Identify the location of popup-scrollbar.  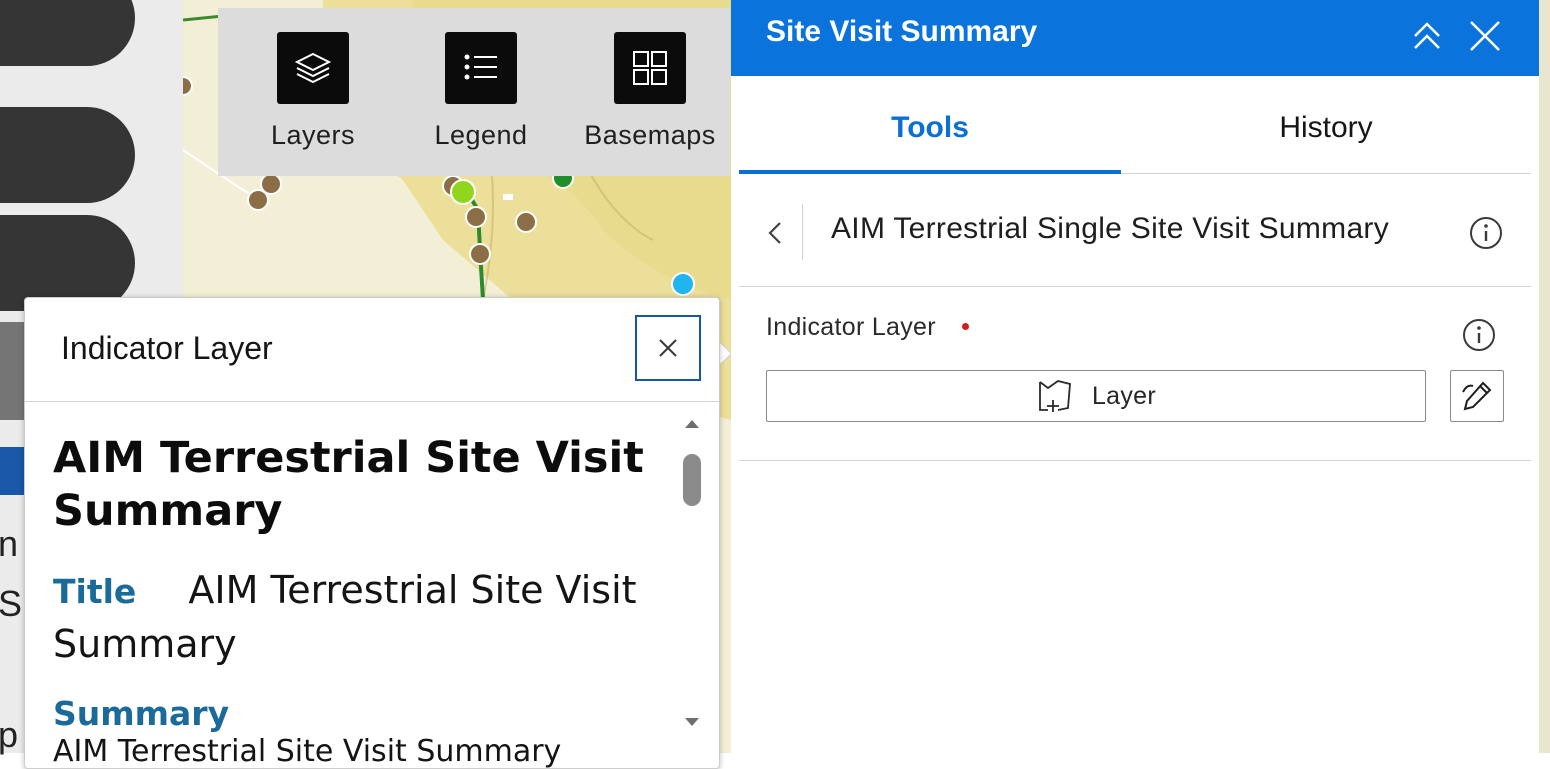
(692, 573).